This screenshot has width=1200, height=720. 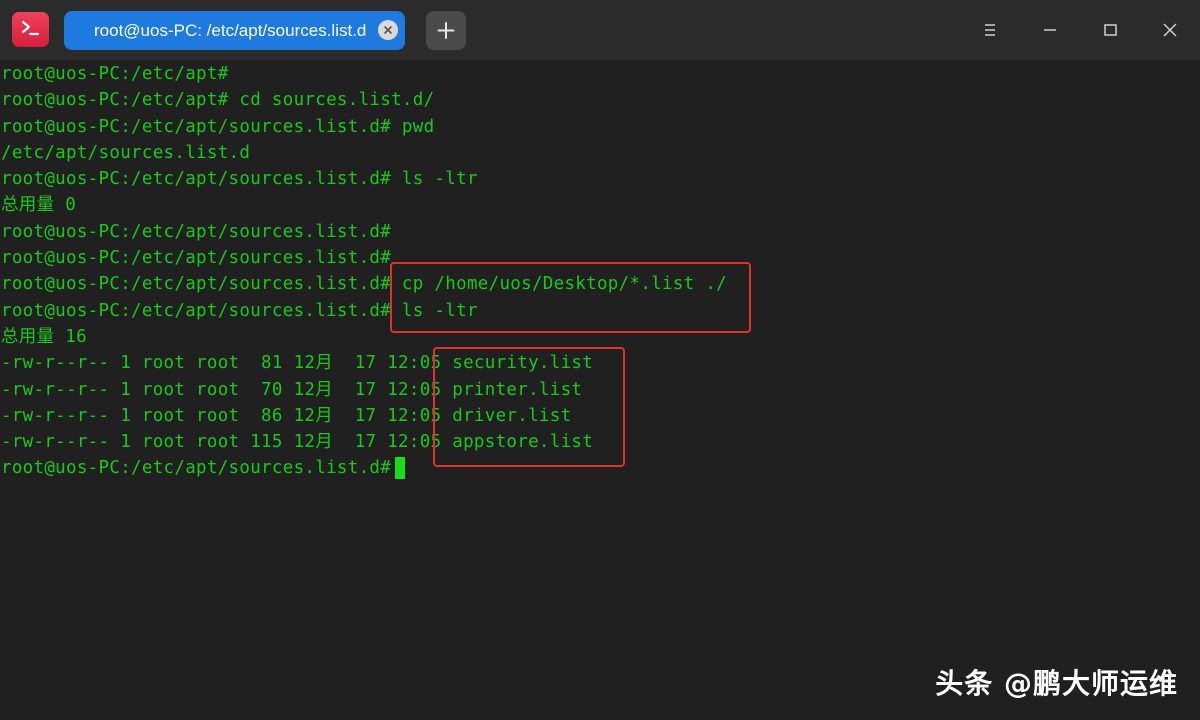 I want to click on line-command: pwd, so click(x=413, y=126).